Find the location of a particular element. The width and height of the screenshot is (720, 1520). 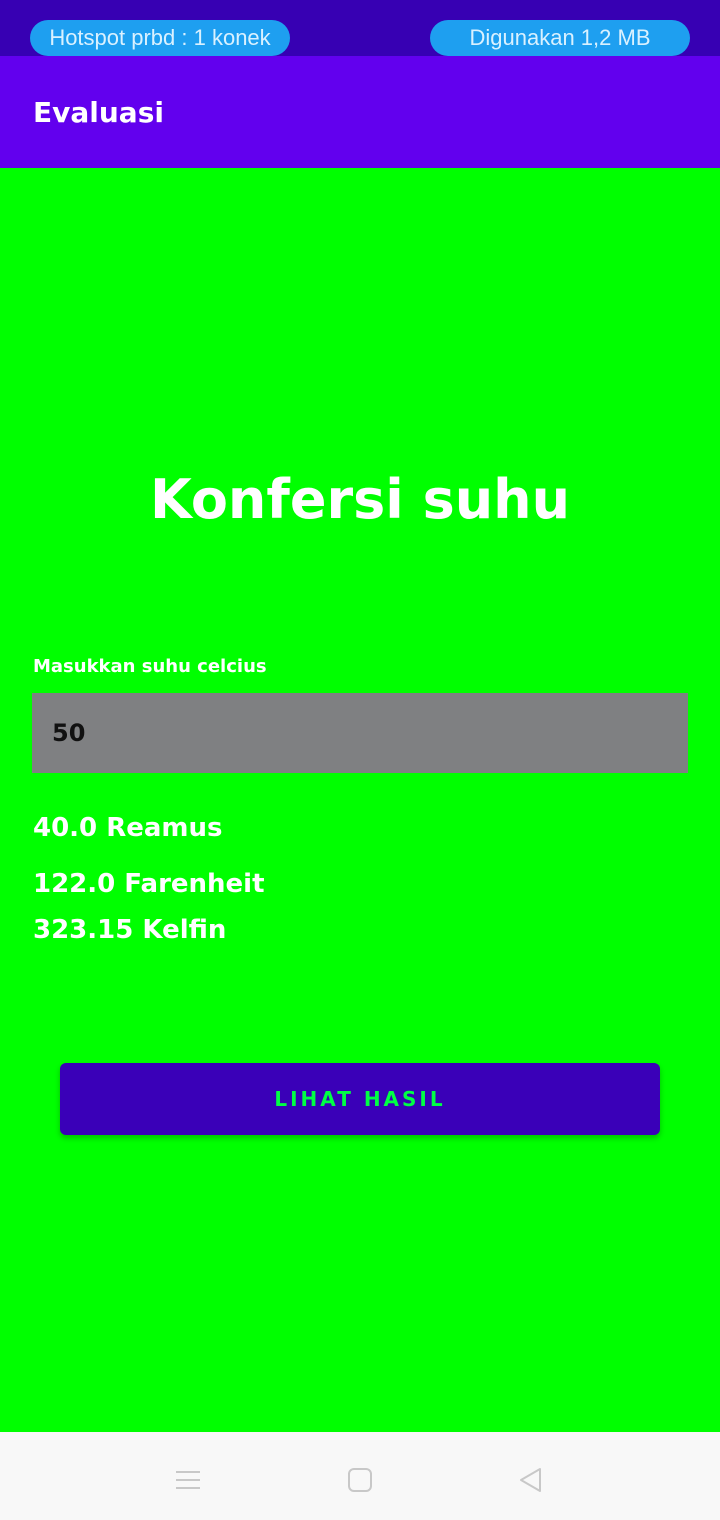

kelvin-result: 323.15 Kelfin is located at coordinates (130, 930).